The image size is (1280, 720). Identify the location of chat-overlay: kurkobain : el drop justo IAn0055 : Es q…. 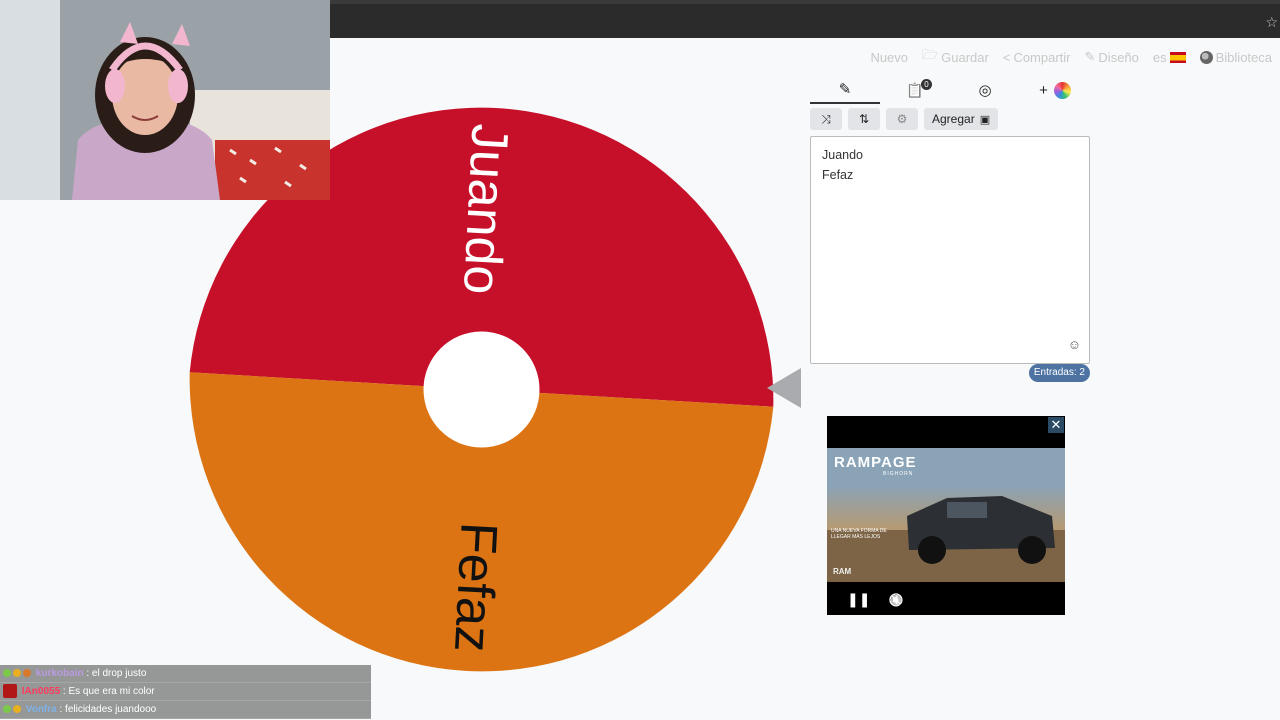
(185, 692).